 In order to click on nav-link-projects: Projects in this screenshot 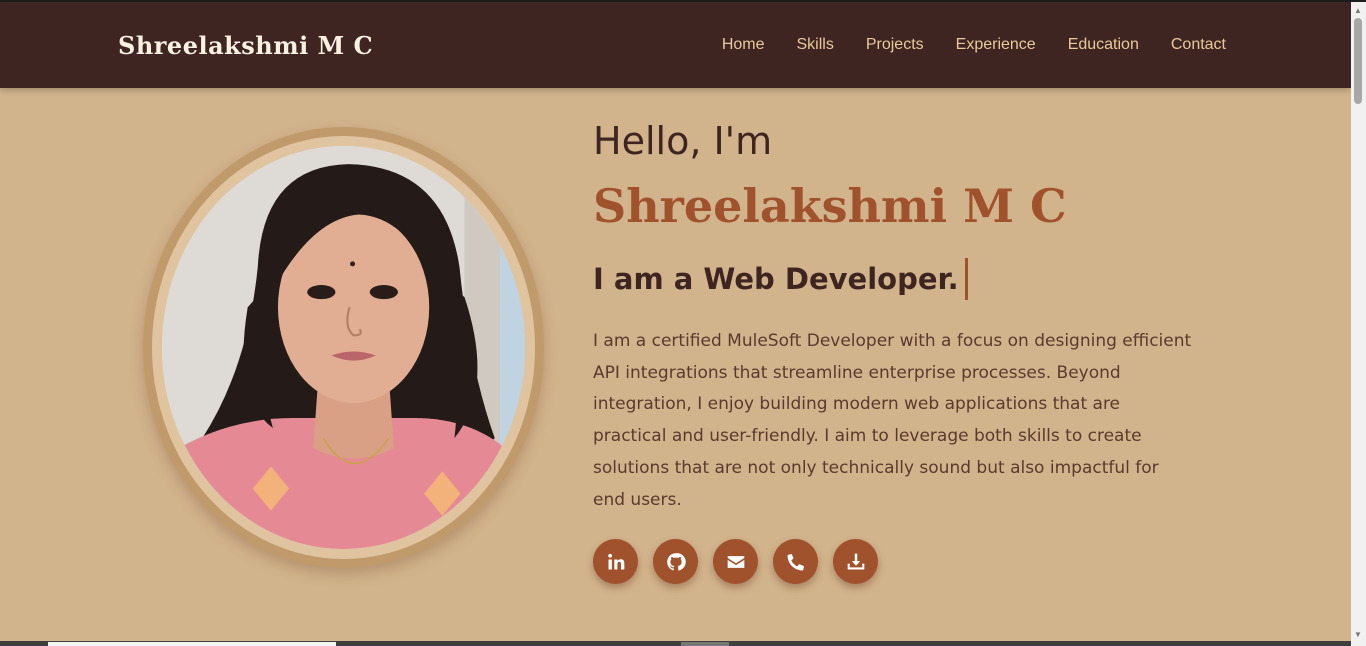, I will do `click(895, 45)`.